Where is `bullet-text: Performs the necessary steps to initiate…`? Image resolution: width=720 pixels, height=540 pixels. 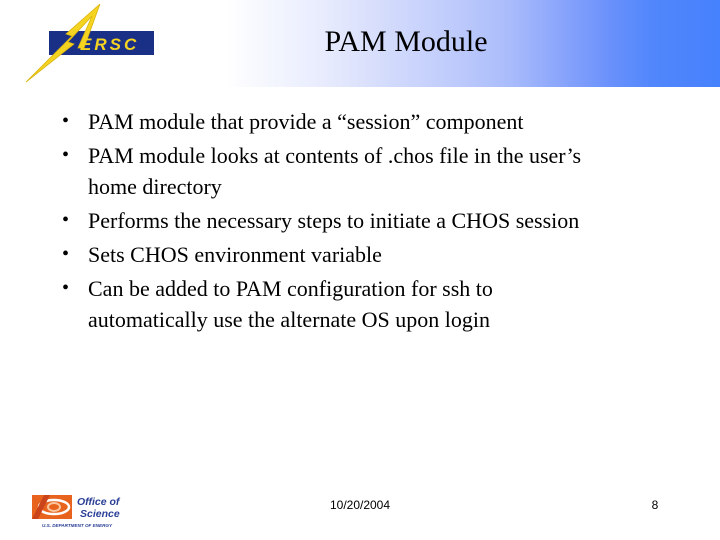 bullet-text: Performs the necessary steps to initiate… is located at coordinates (334, 220).